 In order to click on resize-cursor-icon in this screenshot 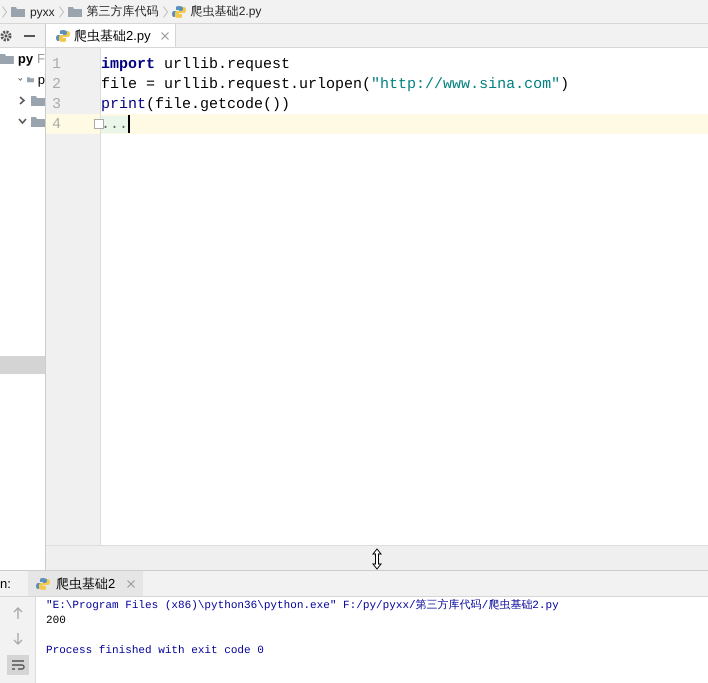, I will do `click(377, 559)`.